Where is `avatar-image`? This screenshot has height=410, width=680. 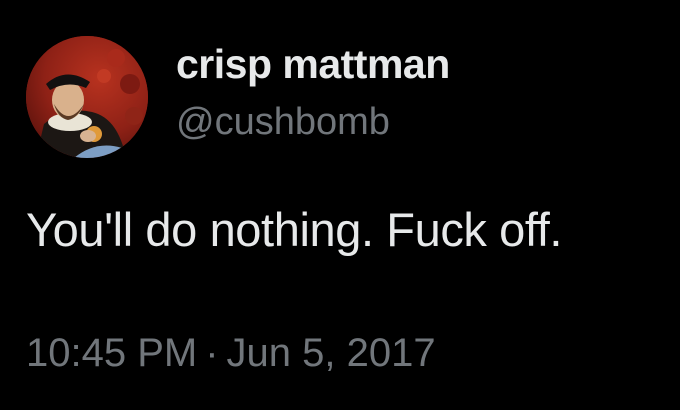 avatar-image is located at coordinates (87, 97).